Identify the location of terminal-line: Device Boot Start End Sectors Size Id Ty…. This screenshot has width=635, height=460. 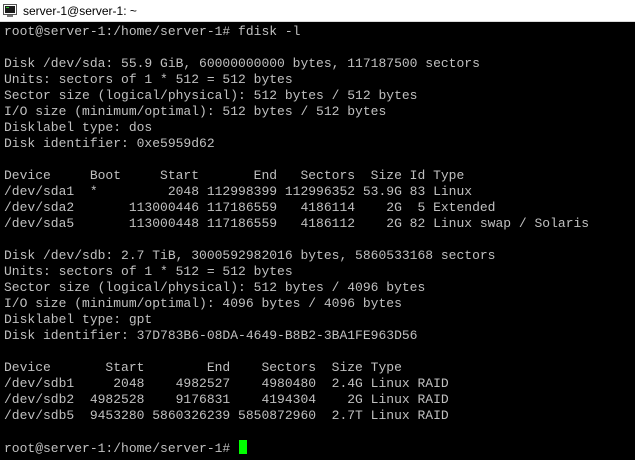
(234, 175).